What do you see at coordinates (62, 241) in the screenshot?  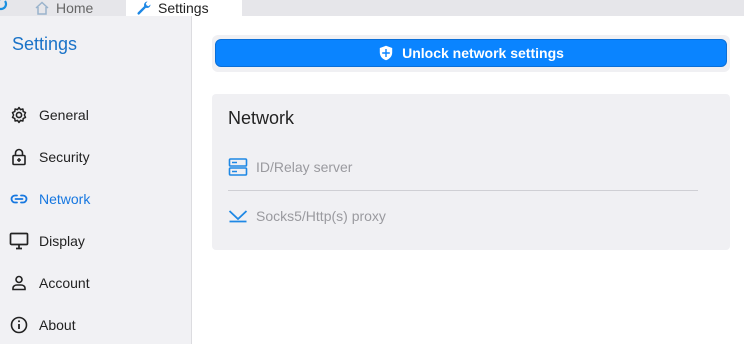 I see `sidebar-item-label: Display` at bounding box center [62, 241].